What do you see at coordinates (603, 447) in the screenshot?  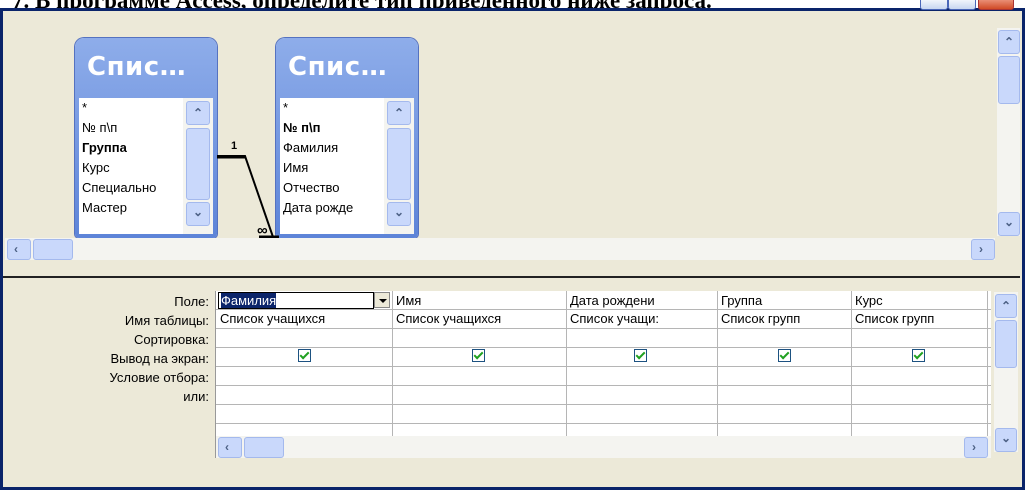 I see `grid-hscroll: ‹ ›` at bounding box center [603, 447].